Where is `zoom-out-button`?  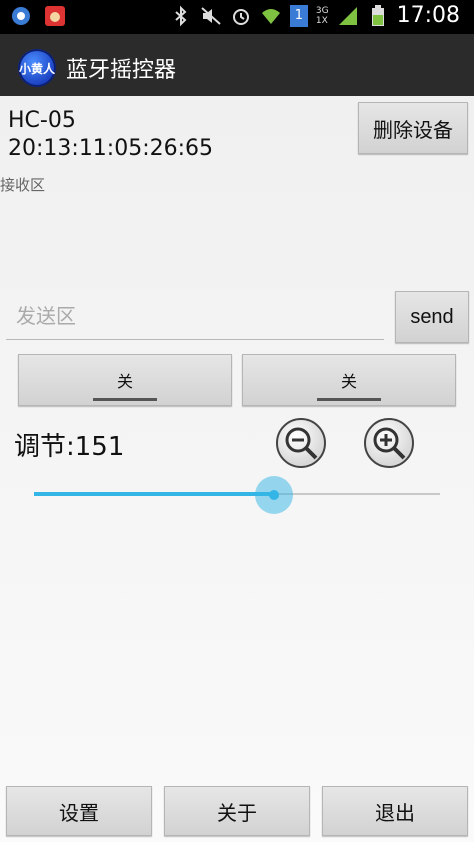
zoom-out-button is located at coordinates (301, 443).